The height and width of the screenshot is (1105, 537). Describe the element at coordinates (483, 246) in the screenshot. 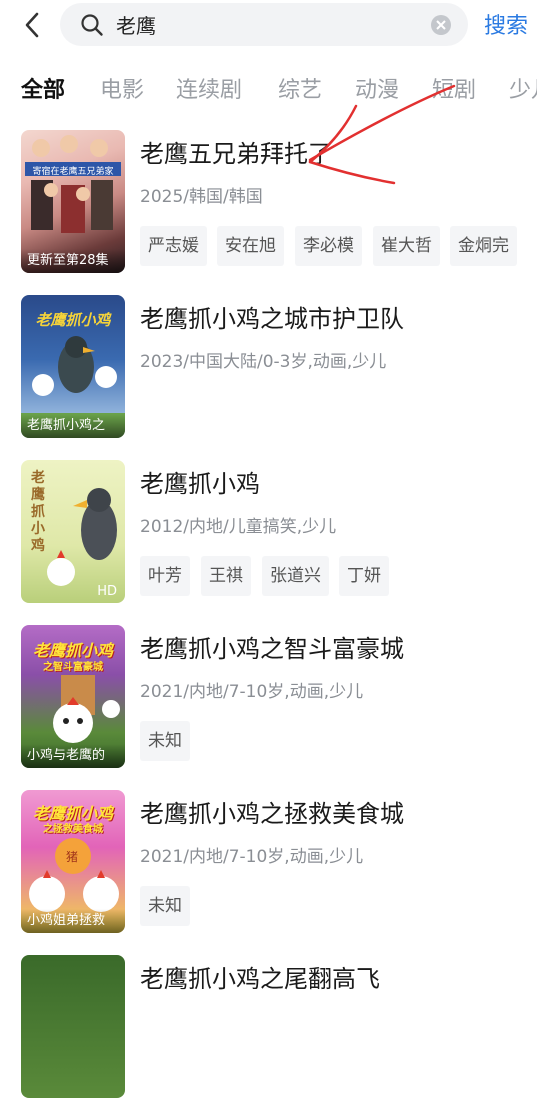

I see `cast-tag: 金烔完` at that location.